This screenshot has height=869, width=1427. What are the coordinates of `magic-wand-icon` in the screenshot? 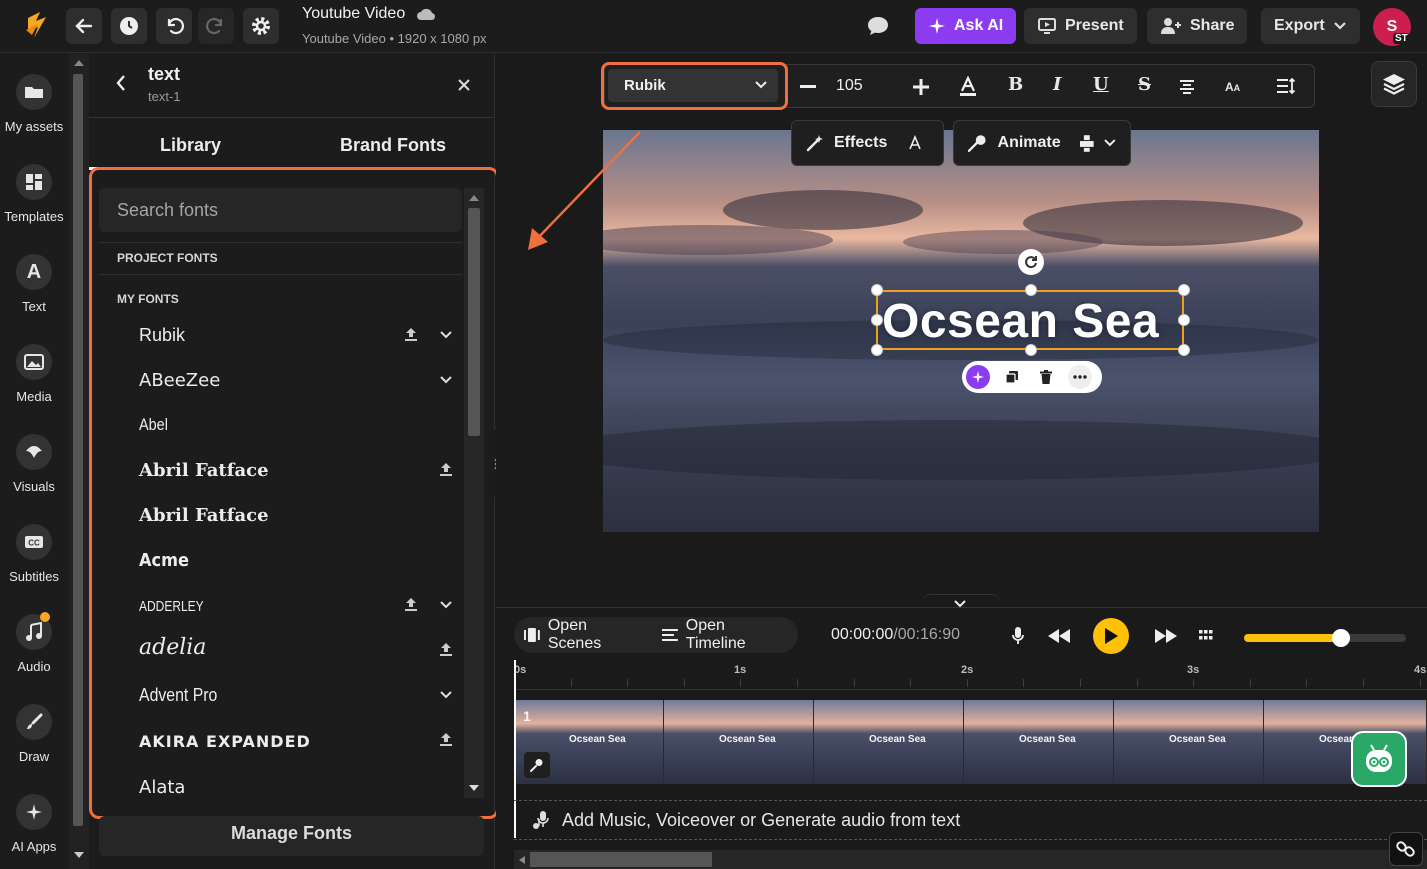 It's located at (814, 143).